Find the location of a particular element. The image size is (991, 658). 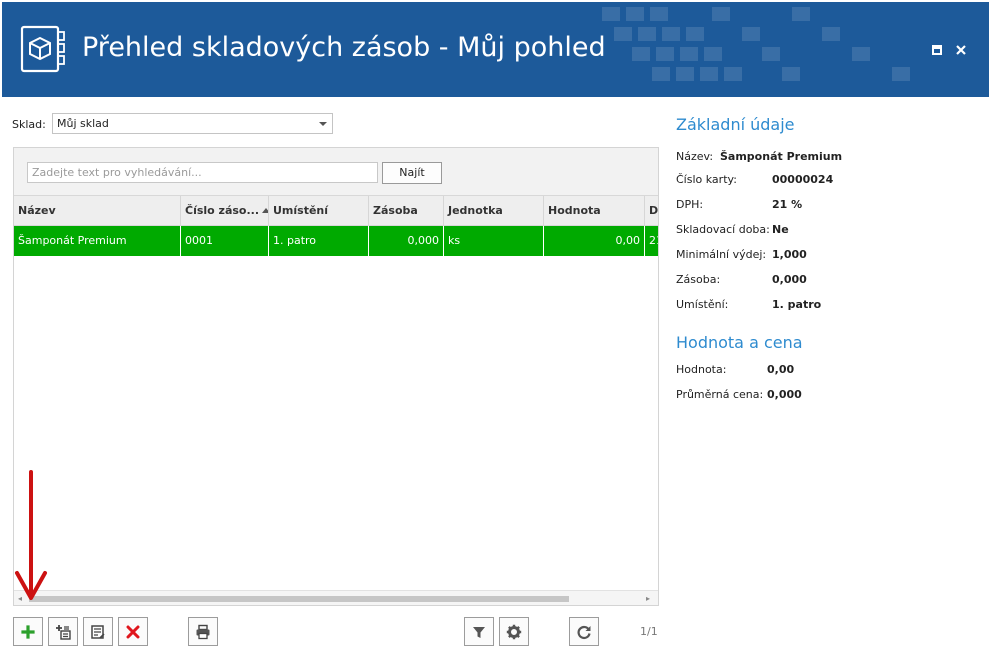

add-button is located at coordinates (28, 631).